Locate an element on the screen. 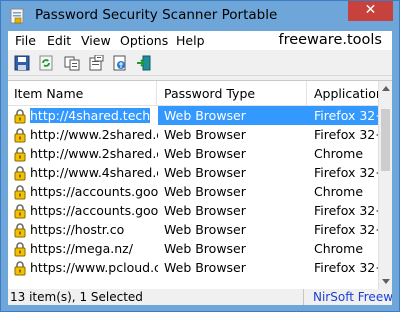  menu-view: View is located at coordinates (96, 40).